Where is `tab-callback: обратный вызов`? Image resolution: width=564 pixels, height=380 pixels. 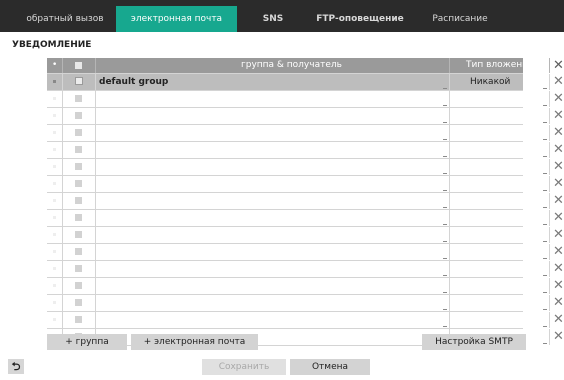 tab-callback: обратный вызов is located at coordinates (65, 19).